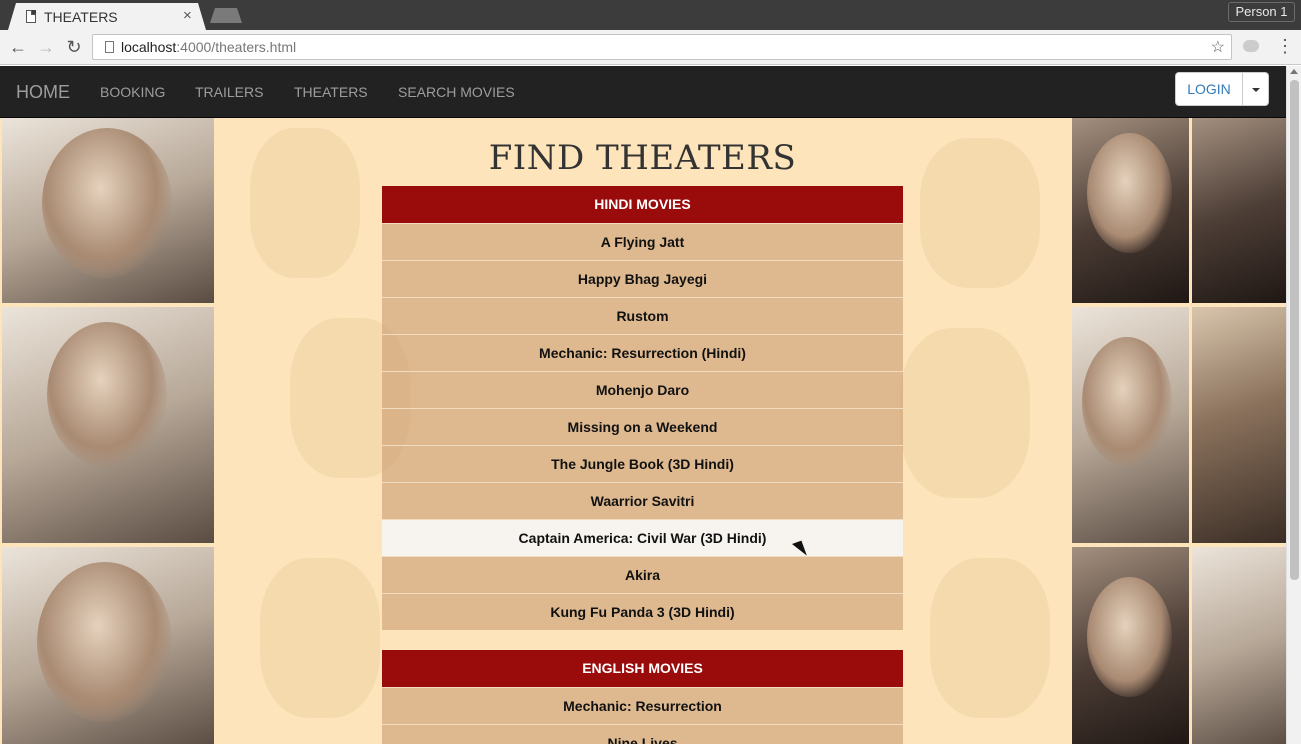  Describe the element at coordinates (1209, 89) in the screenshot. I see `login-button: LOGIN` at that location.